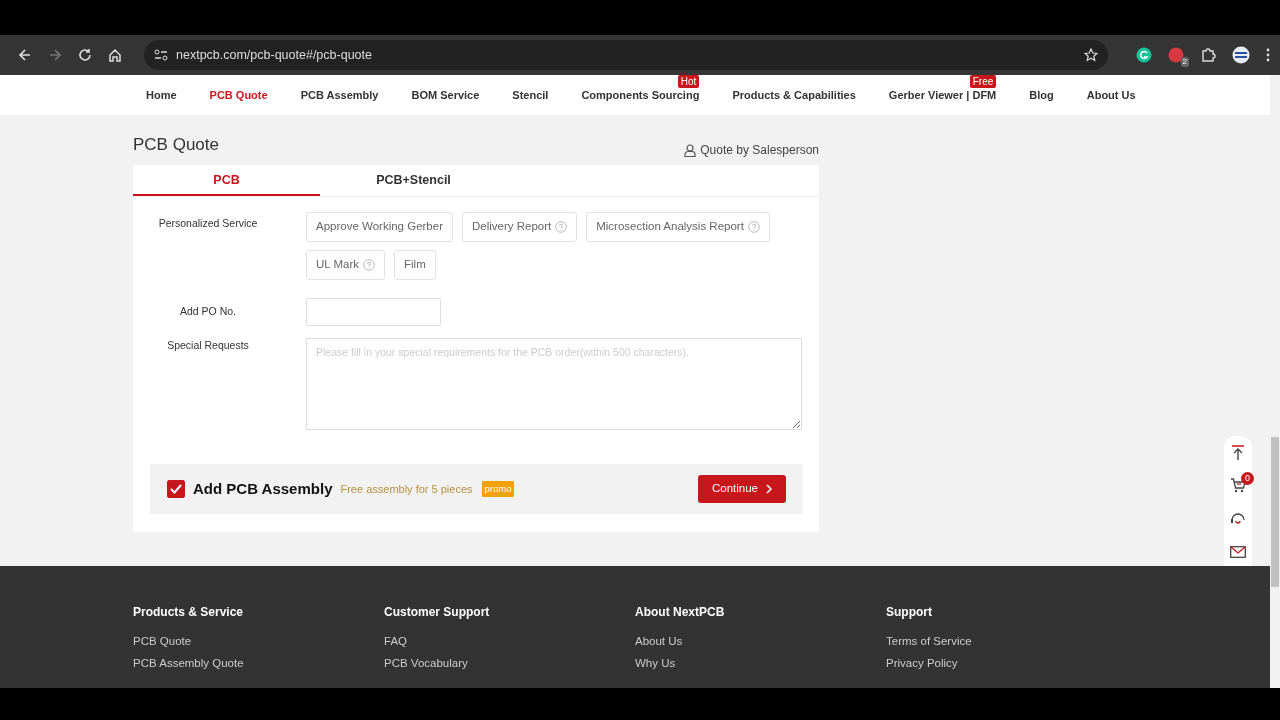 This screenshot has height=720, width=1280. I want to click on salesperson-link: Quote by Salesperson, so click(751, 150).